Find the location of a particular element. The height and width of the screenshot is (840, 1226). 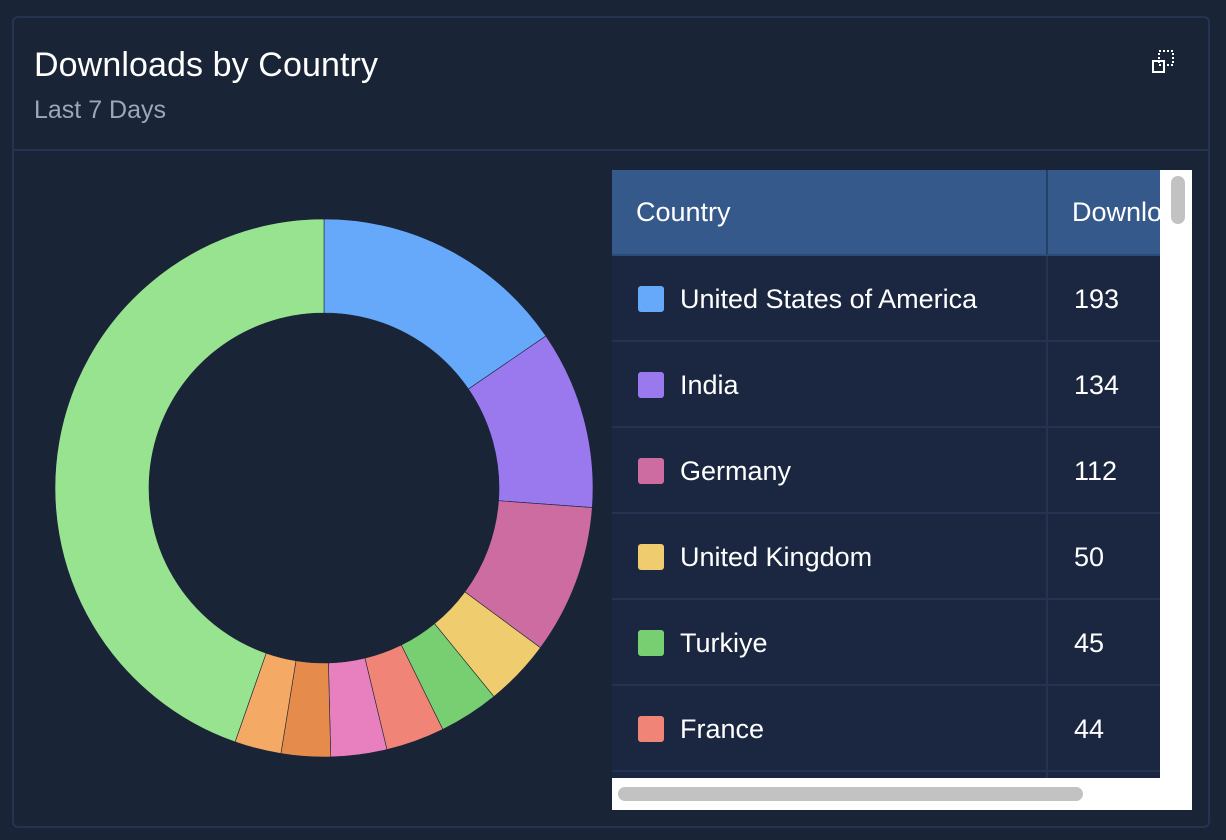

vertical-scrollbar is located at coordinates (1177, 474).